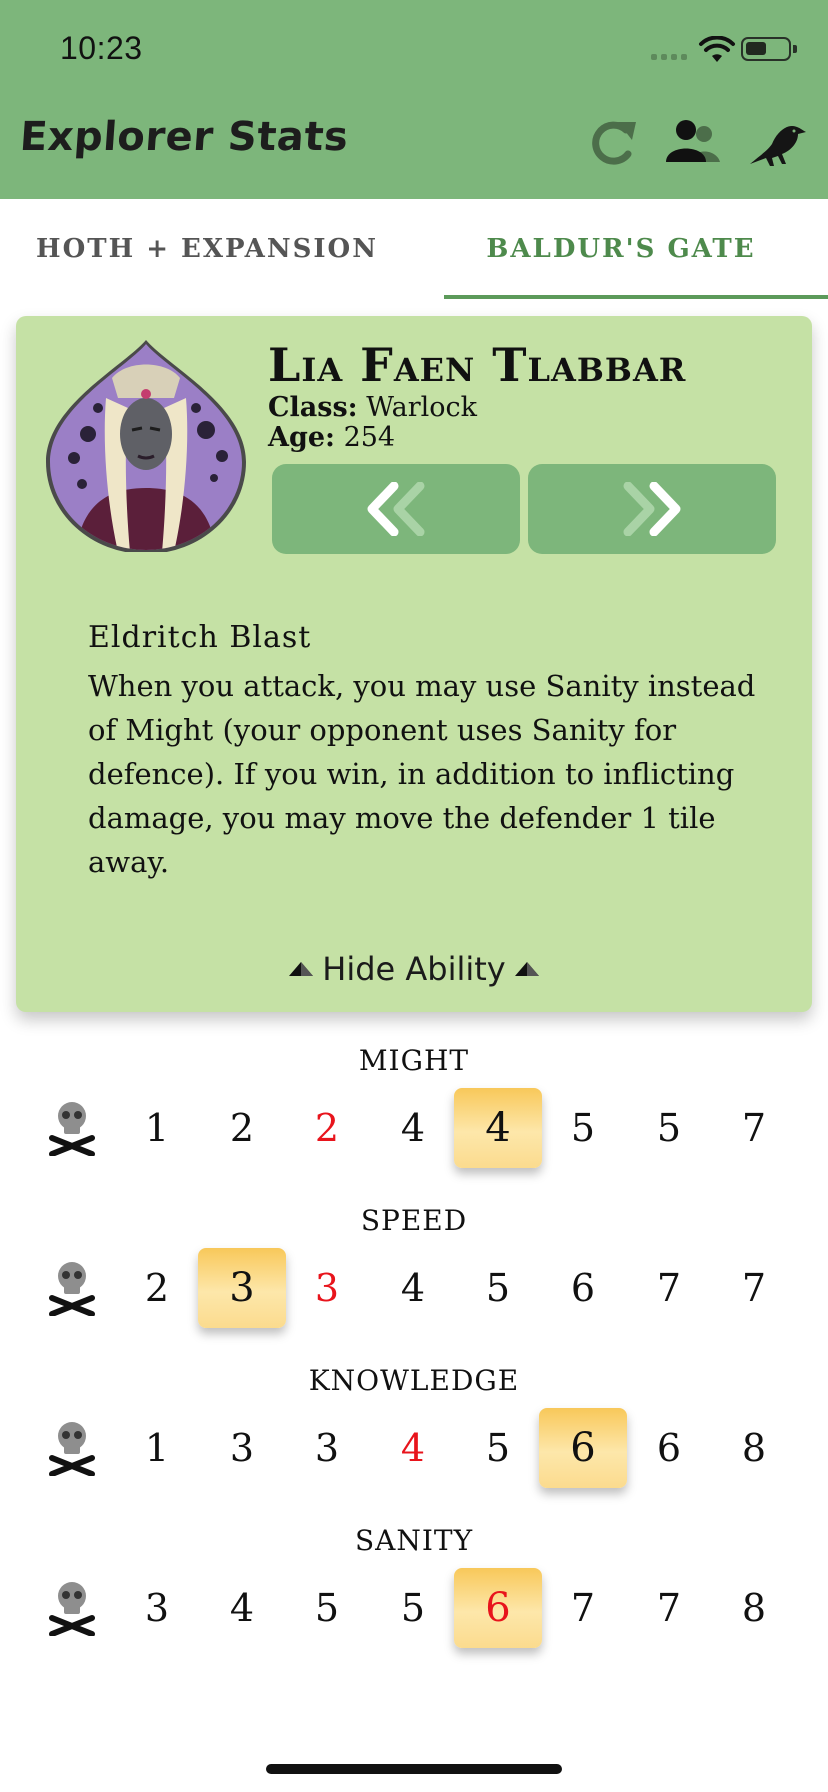 This screenshot has height=1792, width=828. I want to click on character-class: Class: Warlock, so click(372, 407).